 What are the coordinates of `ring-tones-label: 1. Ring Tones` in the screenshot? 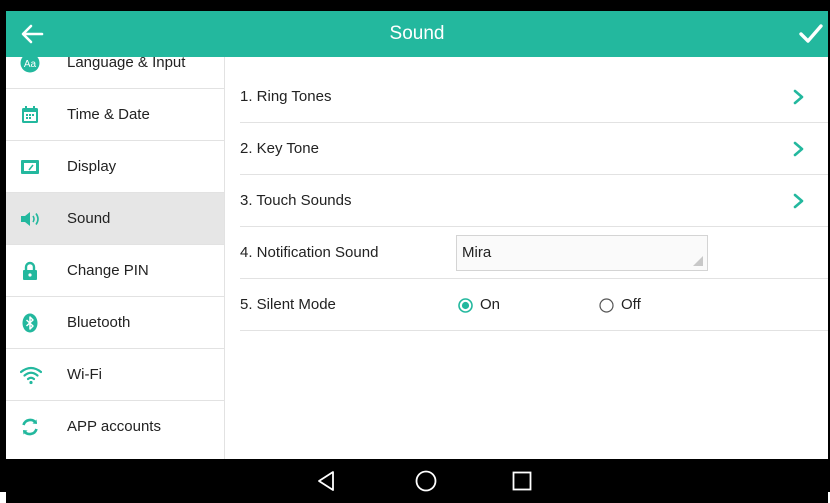 It's located at (286, 96).